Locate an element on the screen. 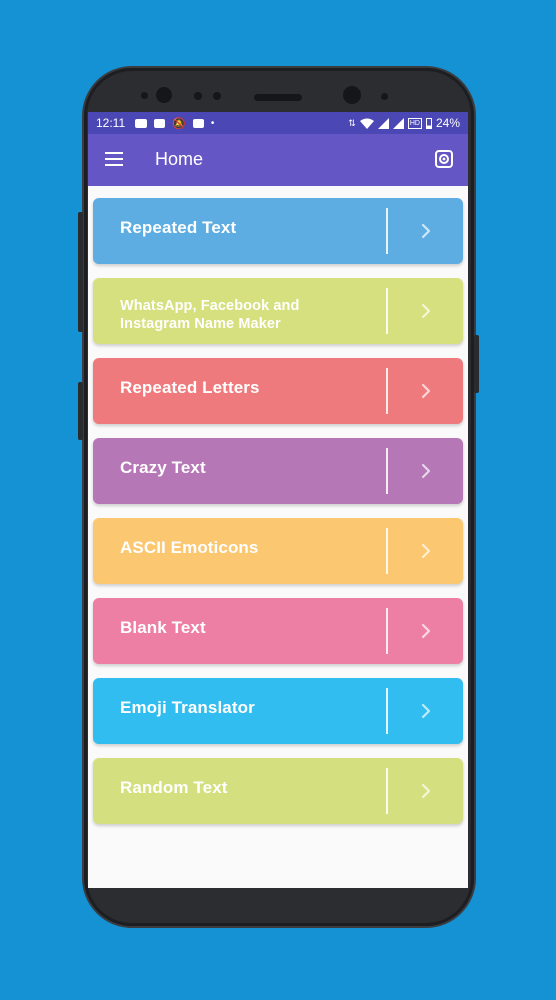 This screenshot has width=556, height=1000. list-item-blank-text: Blank Text is located at coordinates (278, 631).